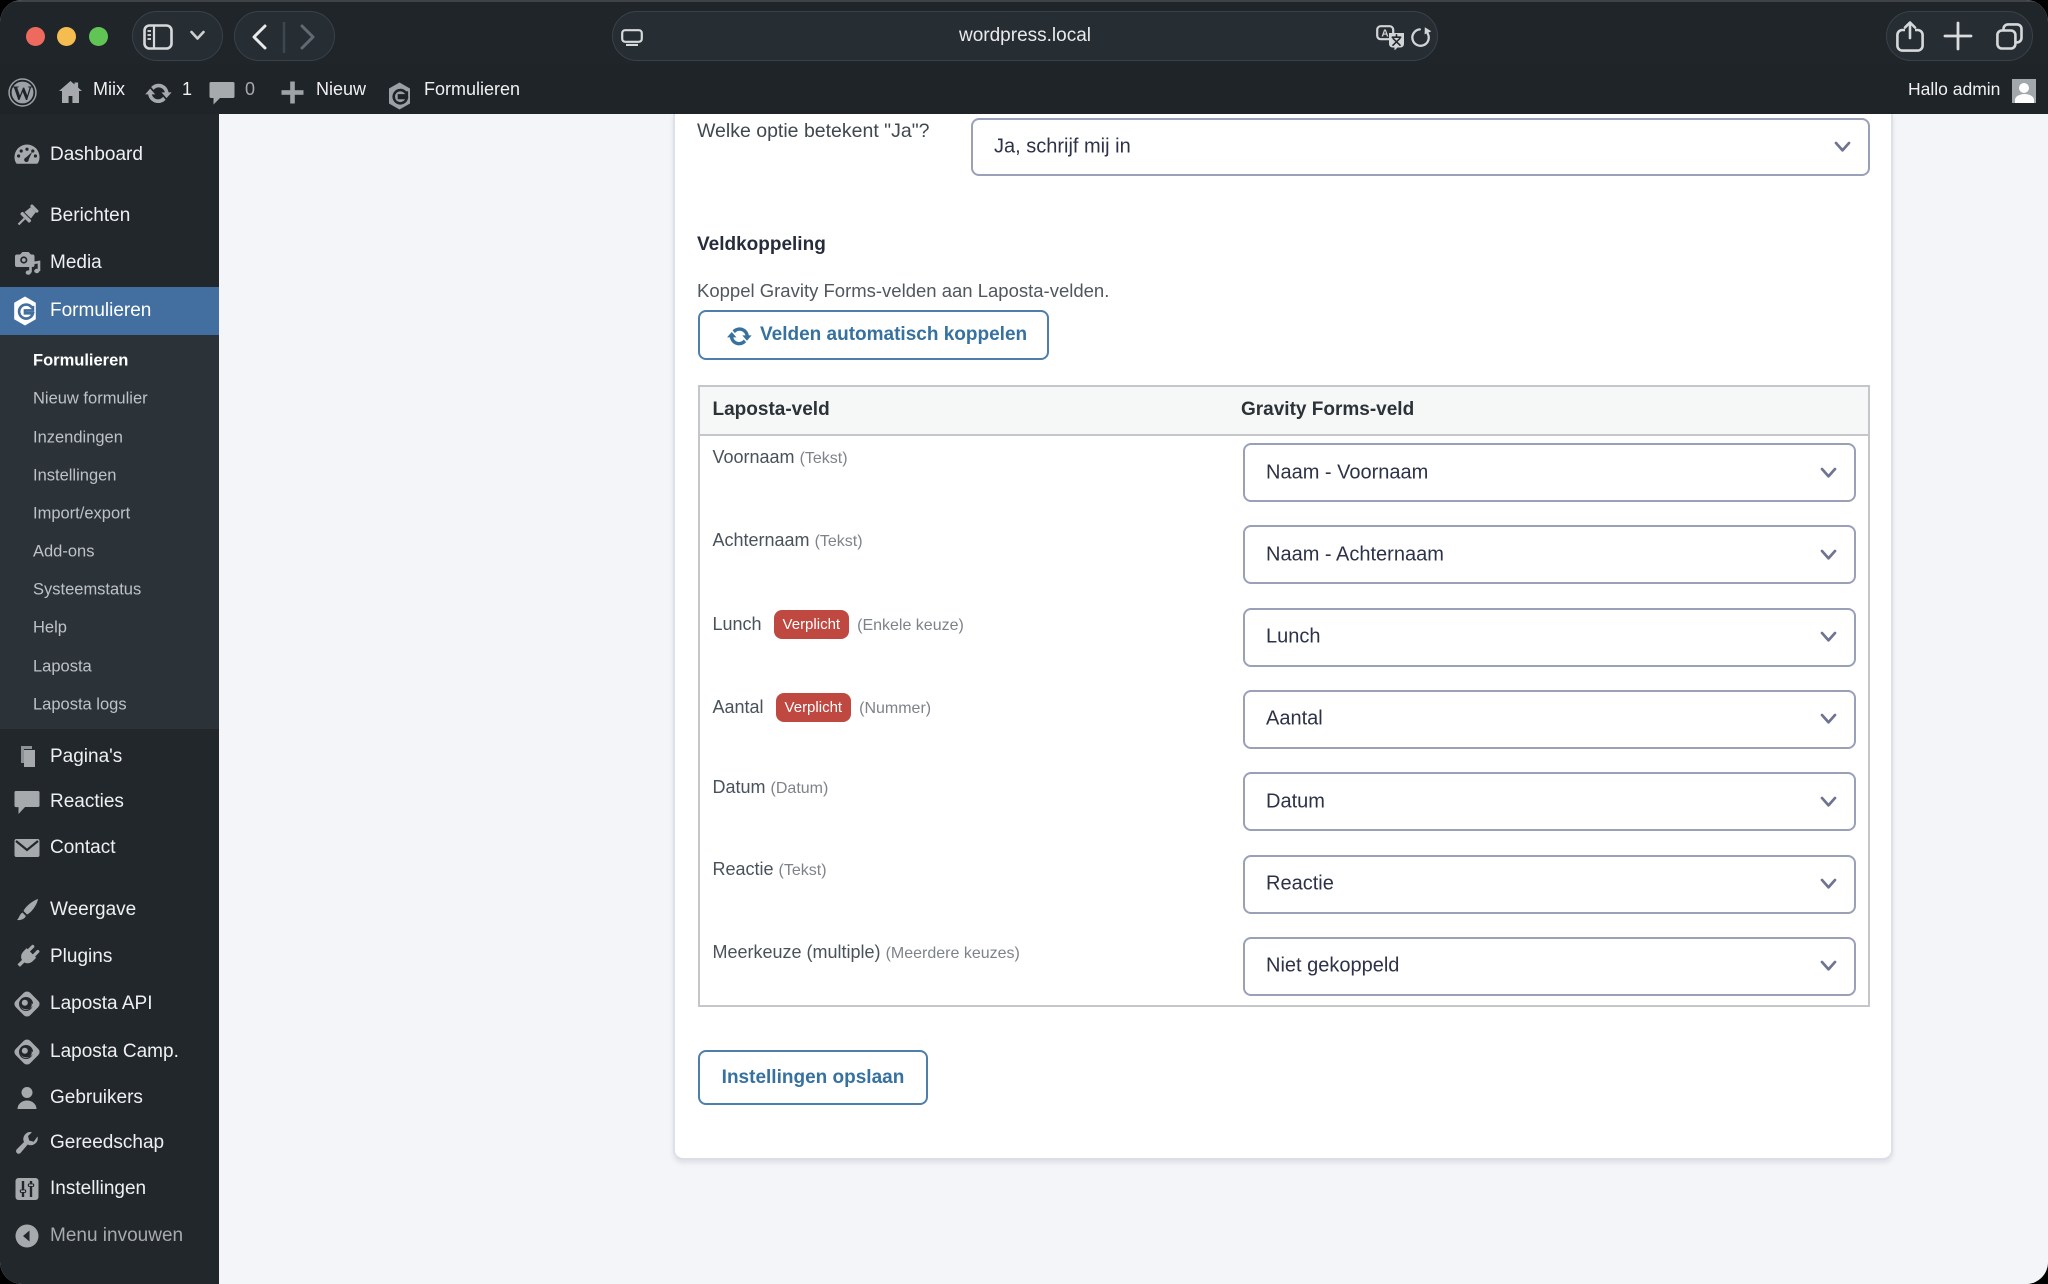 This screenshot has width=2048, height=1284. I want to click on svg-text: W, so click(23, 94).